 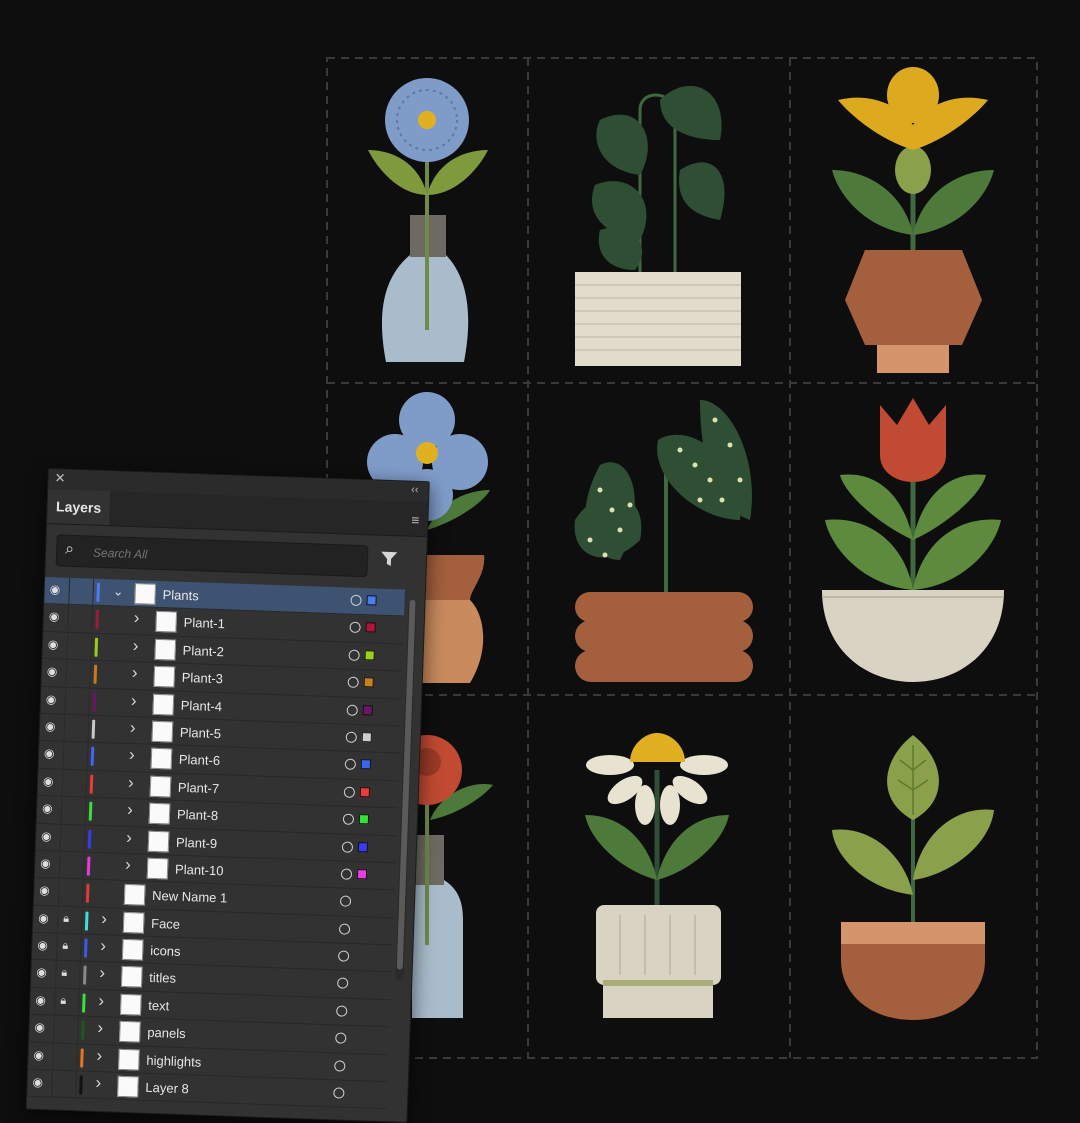 What do you see at coordinates (415, 490) in the screenshot?
I see `double-chevron-left-icon: ‹‹` at bounding box center [415, 490].